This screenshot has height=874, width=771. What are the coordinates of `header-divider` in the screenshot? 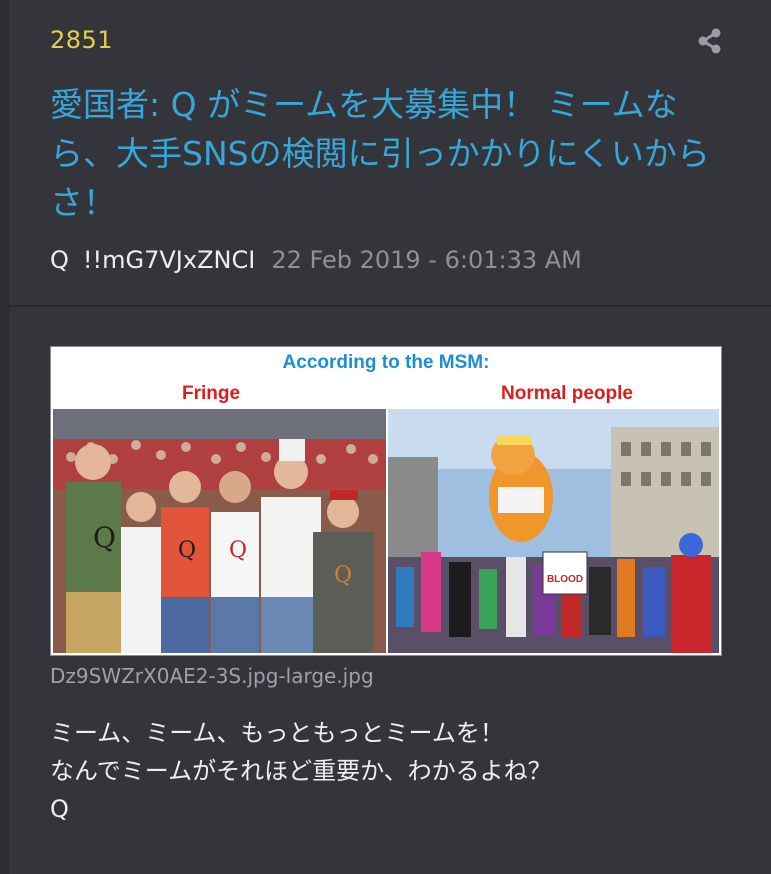 It's located at (390, 306).